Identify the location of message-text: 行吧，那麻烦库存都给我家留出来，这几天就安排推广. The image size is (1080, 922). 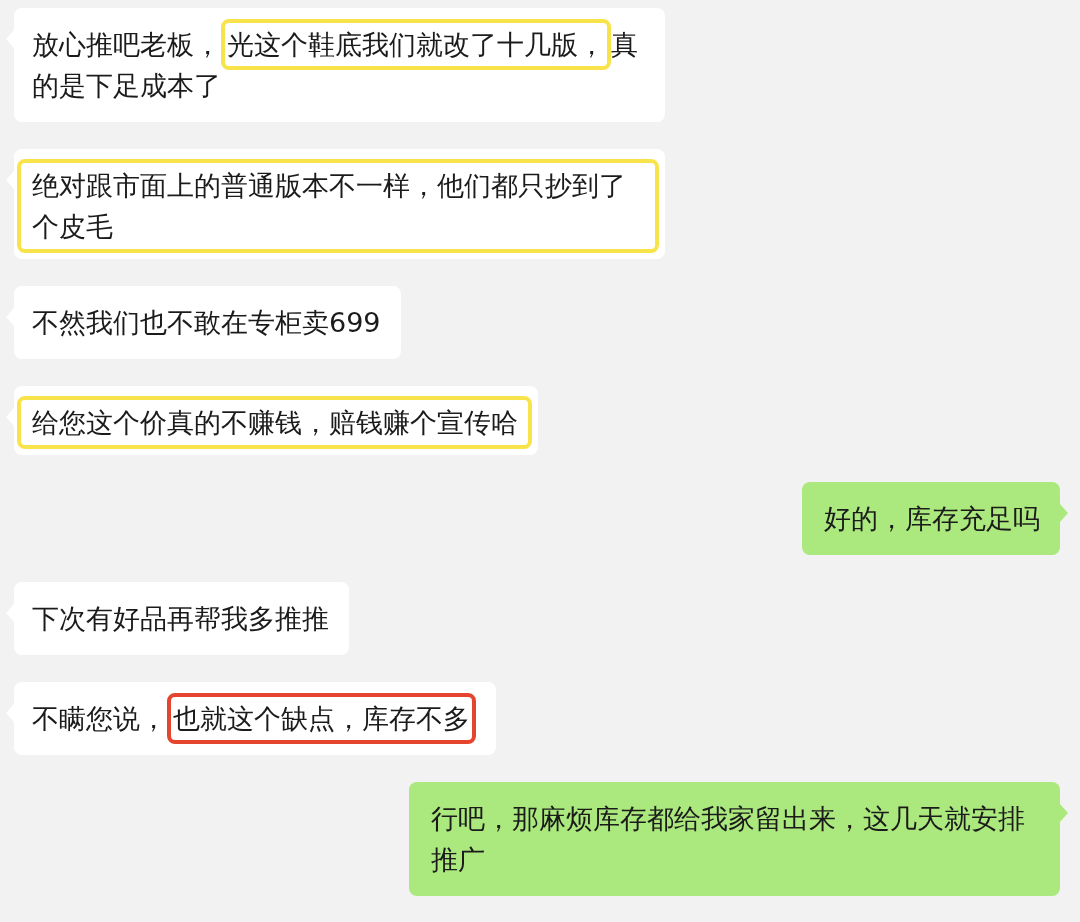
(728, 839).